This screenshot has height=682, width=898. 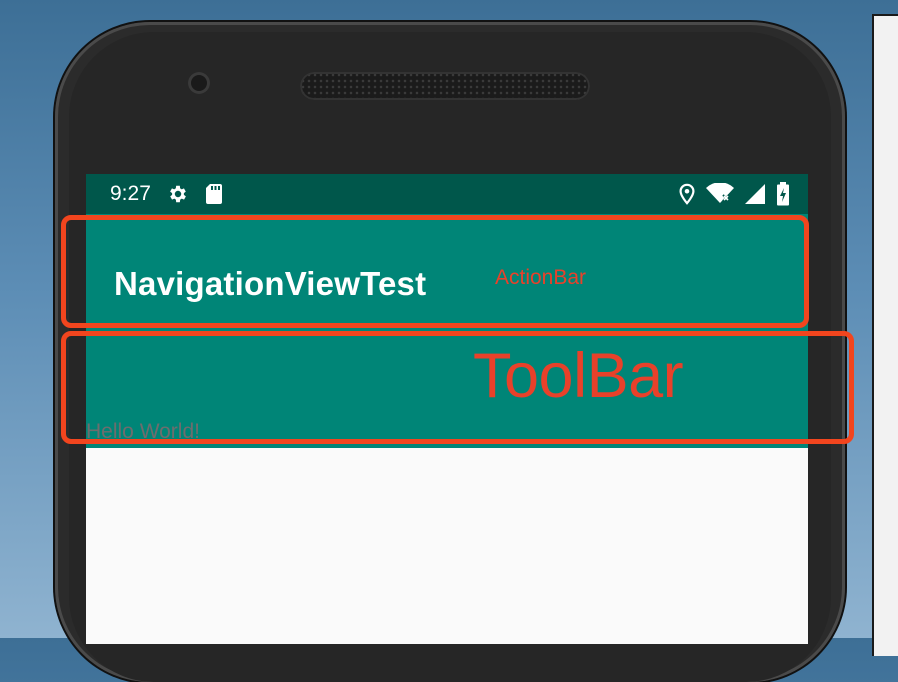 What do you see at coordinates (199, 83) in the screenshot?
I see `front-camera` at bounding box center [199, 83].